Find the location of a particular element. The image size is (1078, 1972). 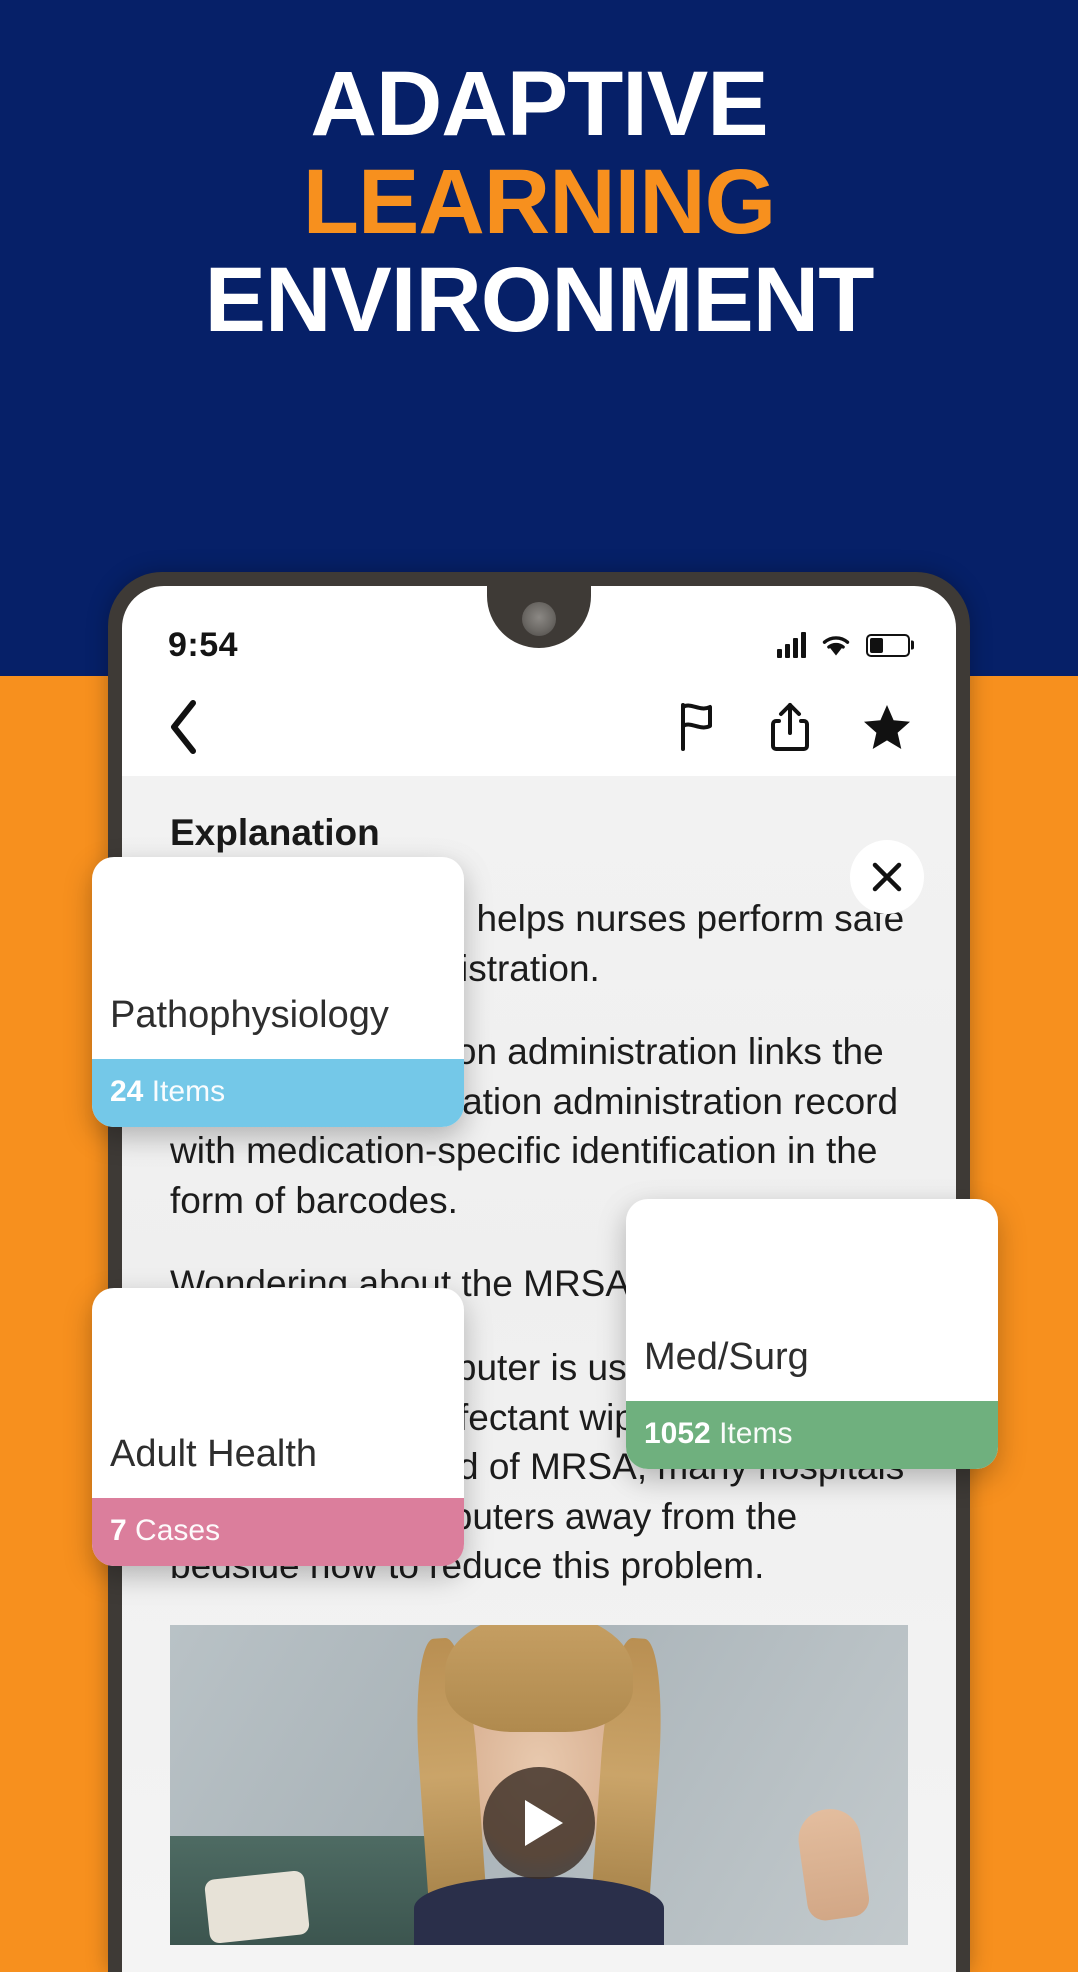

wifi-icon is located at coordinates (836, 645).